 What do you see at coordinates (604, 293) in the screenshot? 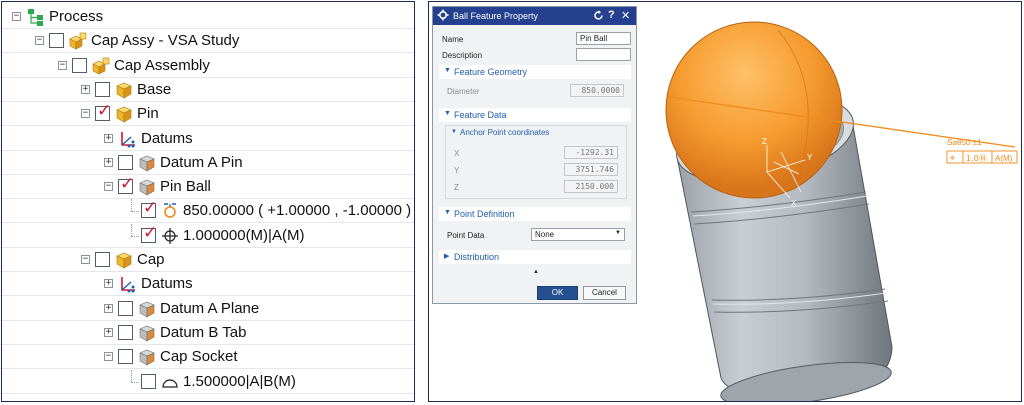
I see `cancel-button: Cancel` at bounding box center [604, 293].